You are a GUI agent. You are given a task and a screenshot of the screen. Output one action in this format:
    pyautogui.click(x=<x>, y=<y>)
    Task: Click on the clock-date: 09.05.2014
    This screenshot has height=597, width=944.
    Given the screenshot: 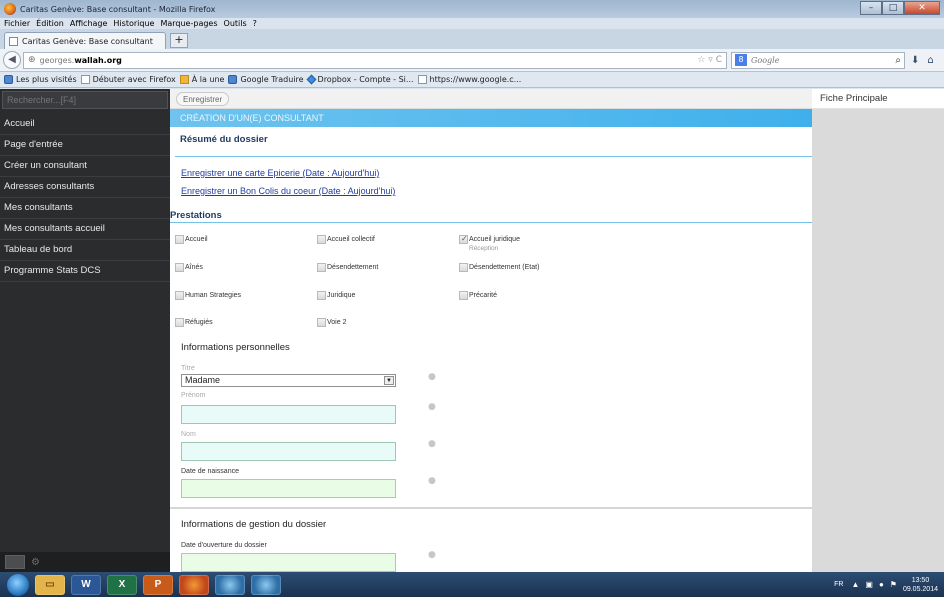 What is the action you would take?
    pyautogui.click(x=920, y=589)
    